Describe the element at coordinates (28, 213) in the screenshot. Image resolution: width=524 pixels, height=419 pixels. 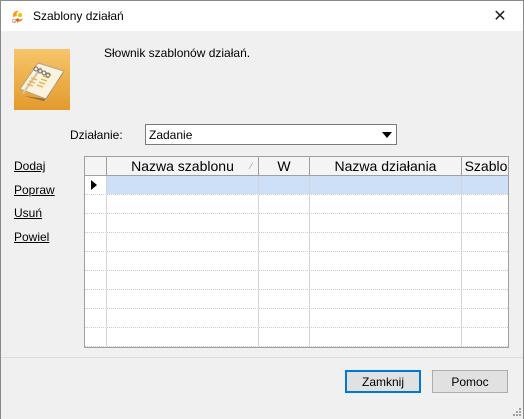
I see `delete-link: Usuń` at that location.